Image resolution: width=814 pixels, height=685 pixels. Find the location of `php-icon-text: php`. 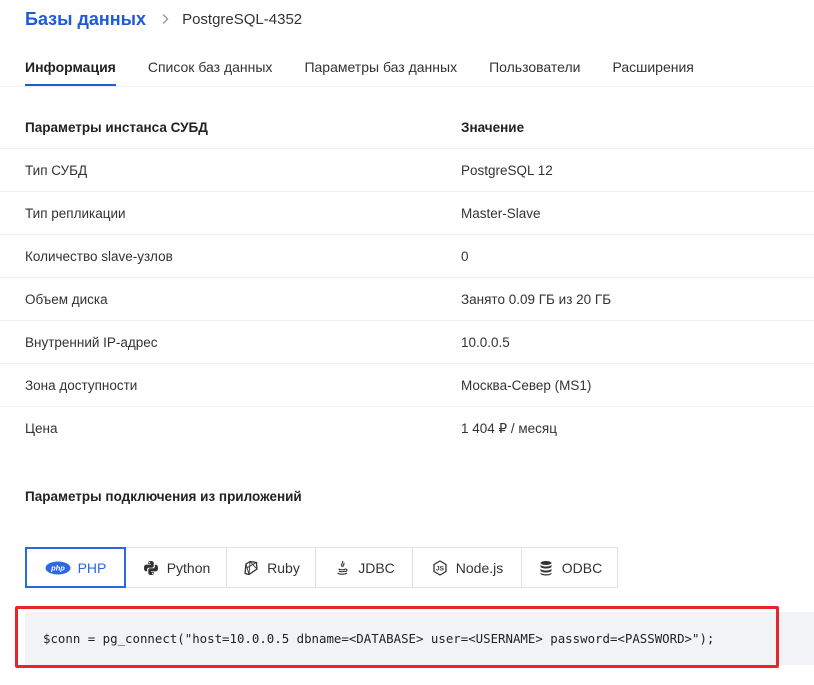

php-icon-text: php is located at coordinates (57, 567).